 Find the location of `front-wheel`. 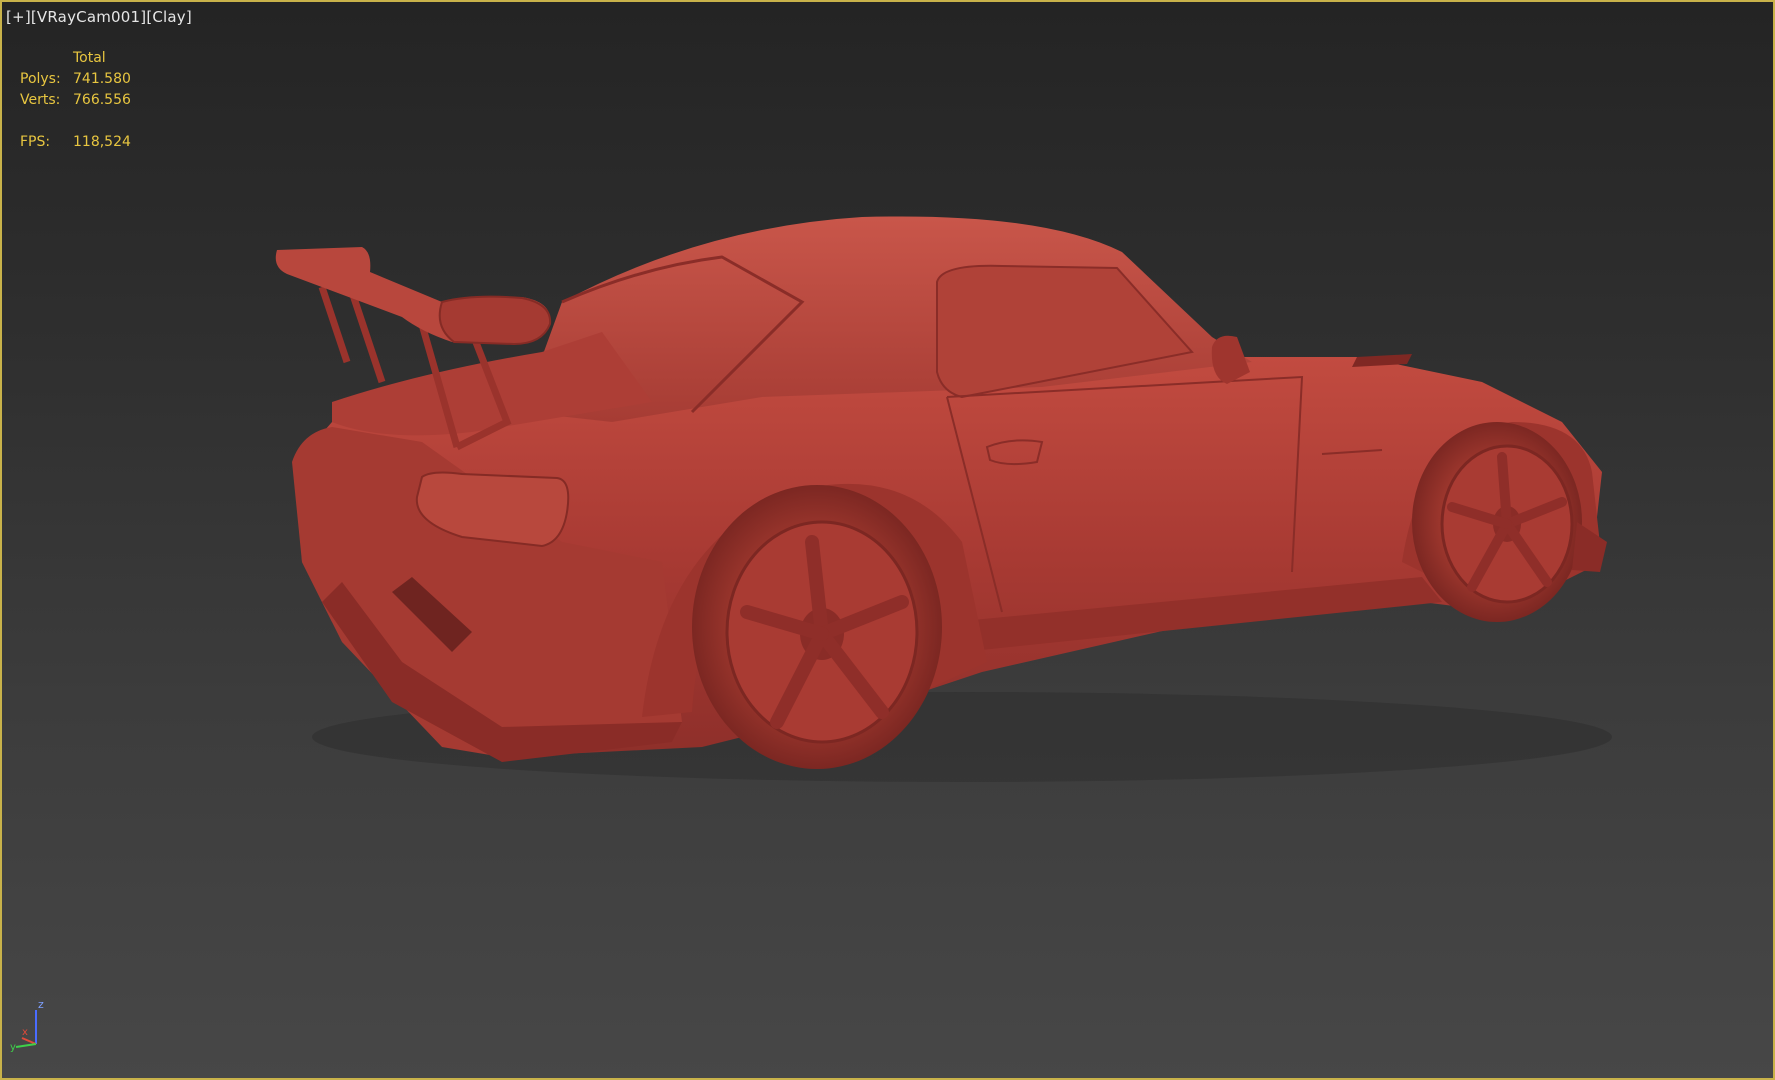

front-wheel is located at coordinates (1497, 522).